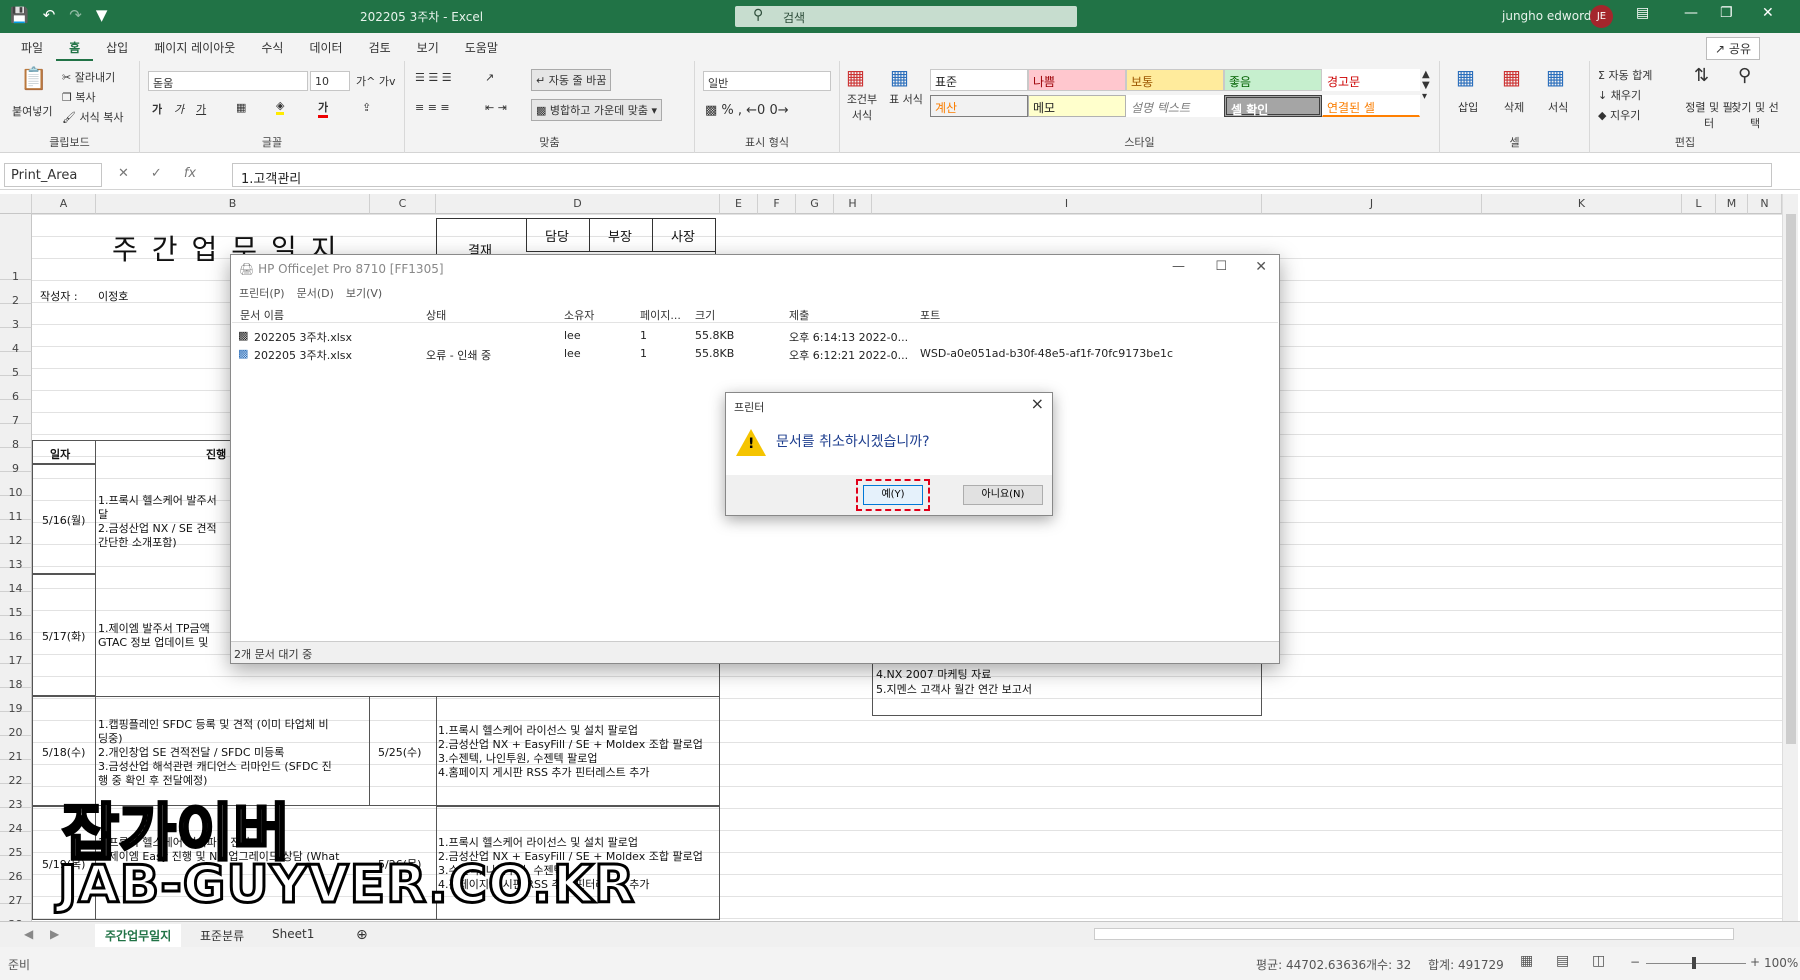  I want to click on clear-button: ◆ 지우기, so click(1619, 115).